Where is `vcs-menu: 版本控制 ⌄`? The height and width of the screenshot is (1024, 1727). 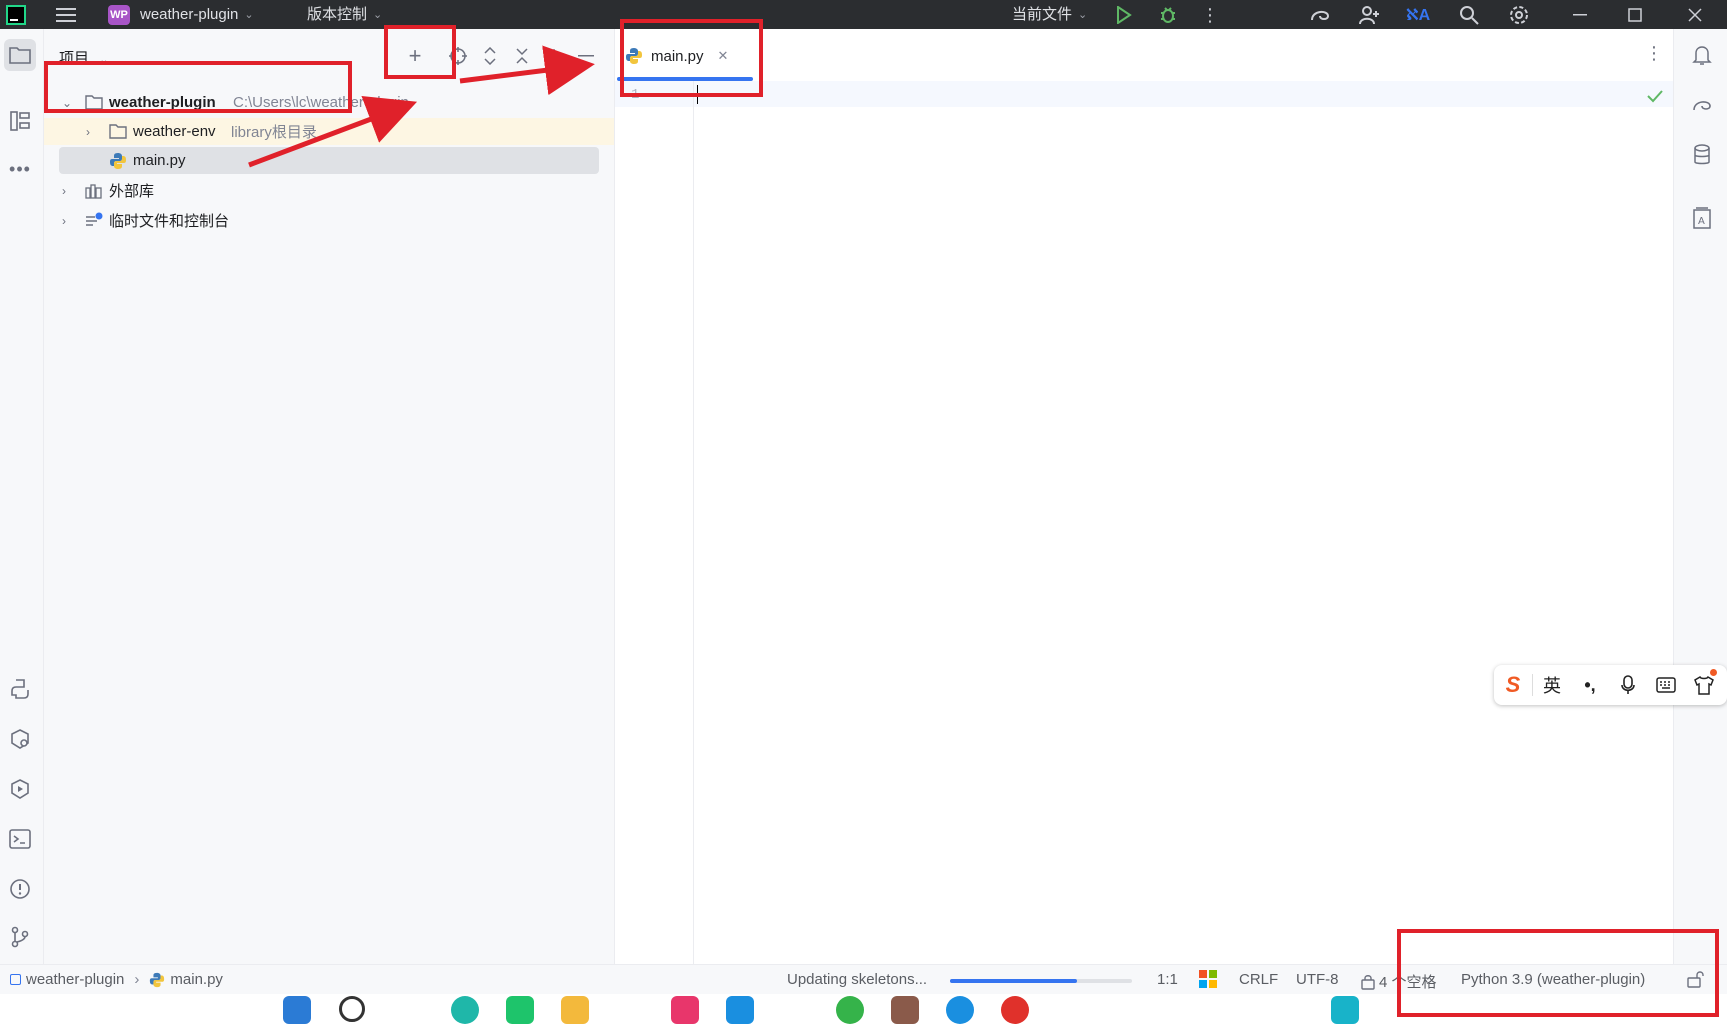 vcs-menu: 版本控制 ⌄ is located at coordinates (344, 14).